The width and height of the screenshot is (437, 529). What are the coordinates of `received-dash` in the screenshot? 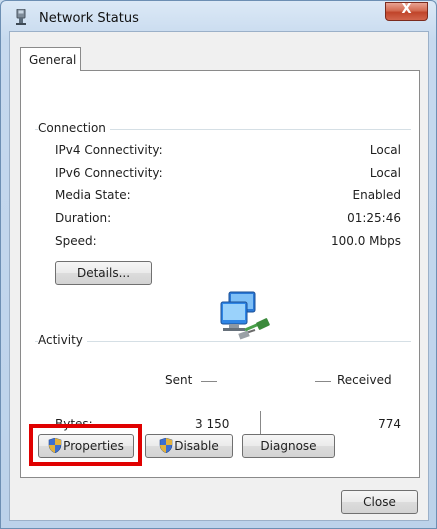 It's located at (323, 381).